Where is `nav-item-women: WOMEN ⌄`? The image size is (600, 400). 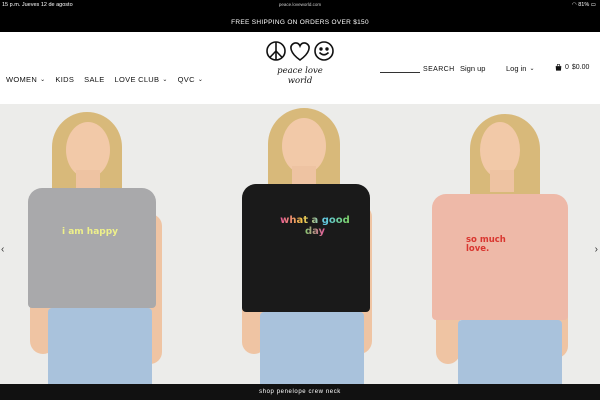
nav-item-women: WOMEN ⌄ is located at coordinates (25, 79).